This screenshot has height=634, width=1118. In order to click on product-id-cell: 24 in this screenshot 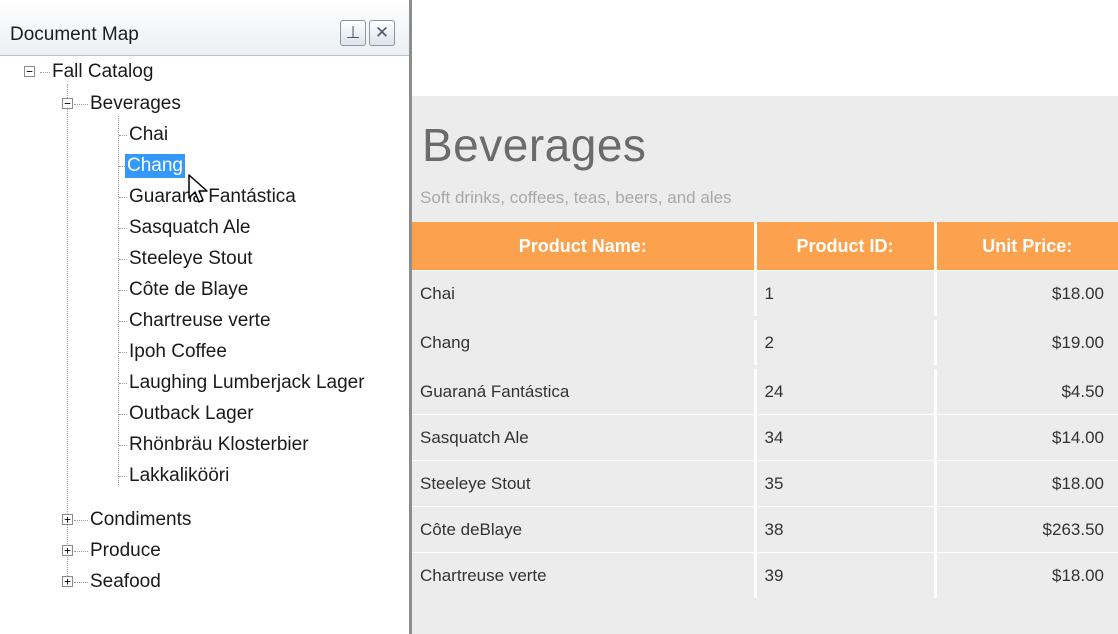, I will do `click(846, 390)`.